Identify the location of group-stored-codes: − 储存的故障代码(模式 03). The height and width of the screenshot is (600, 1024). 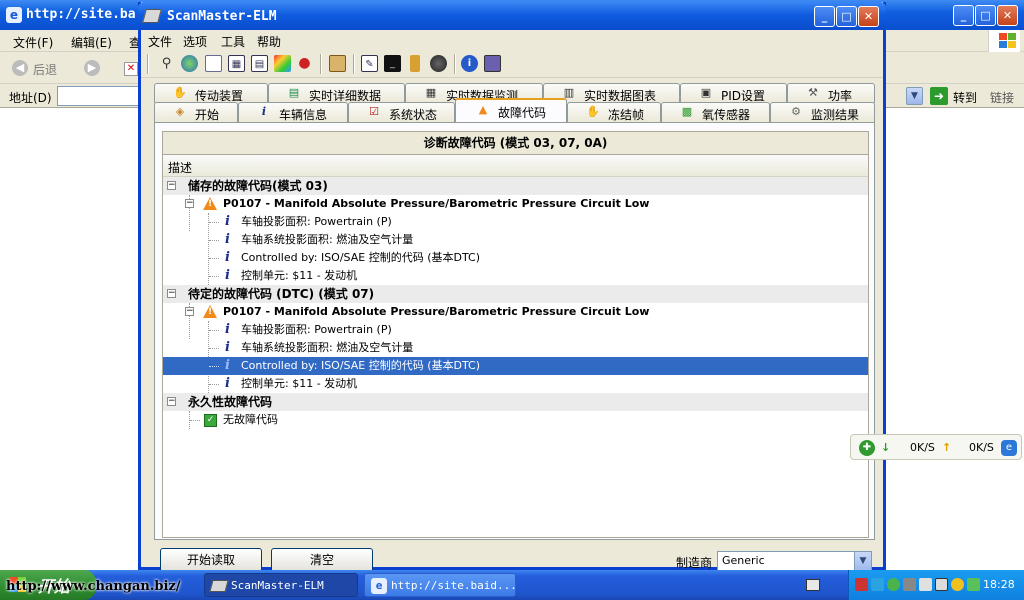
(515, 186).